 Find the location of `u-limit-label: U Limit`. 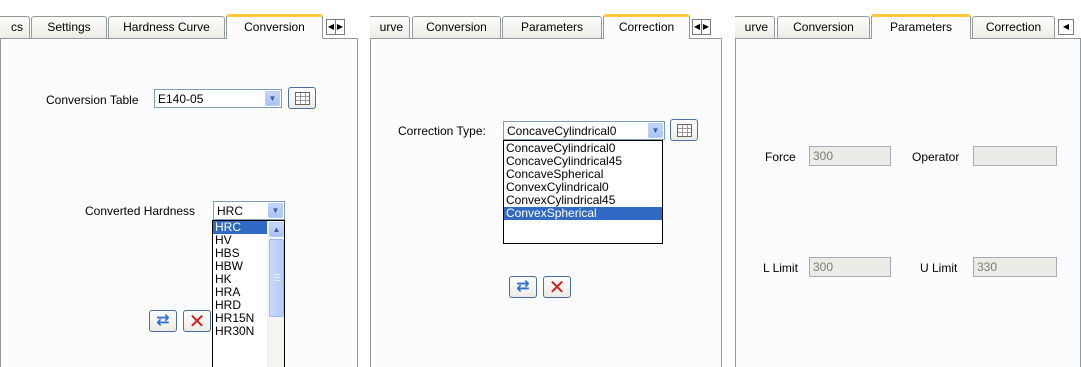

u-limit-label: U Limit is located at coordinates (939, 268).